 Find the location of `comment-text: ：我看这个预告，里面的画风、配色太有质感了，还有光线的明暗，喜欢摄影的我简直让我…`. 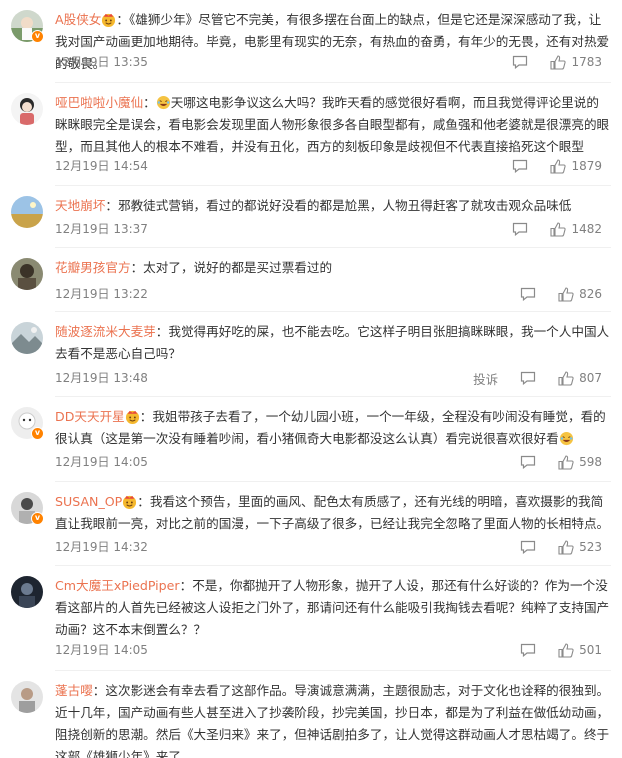

comment-text: ：我看这个预告，里面的画风、配色太有质感了，还有光线的明暗，喜欢摄影的我简直让我… is located at coordinates (332, 512).